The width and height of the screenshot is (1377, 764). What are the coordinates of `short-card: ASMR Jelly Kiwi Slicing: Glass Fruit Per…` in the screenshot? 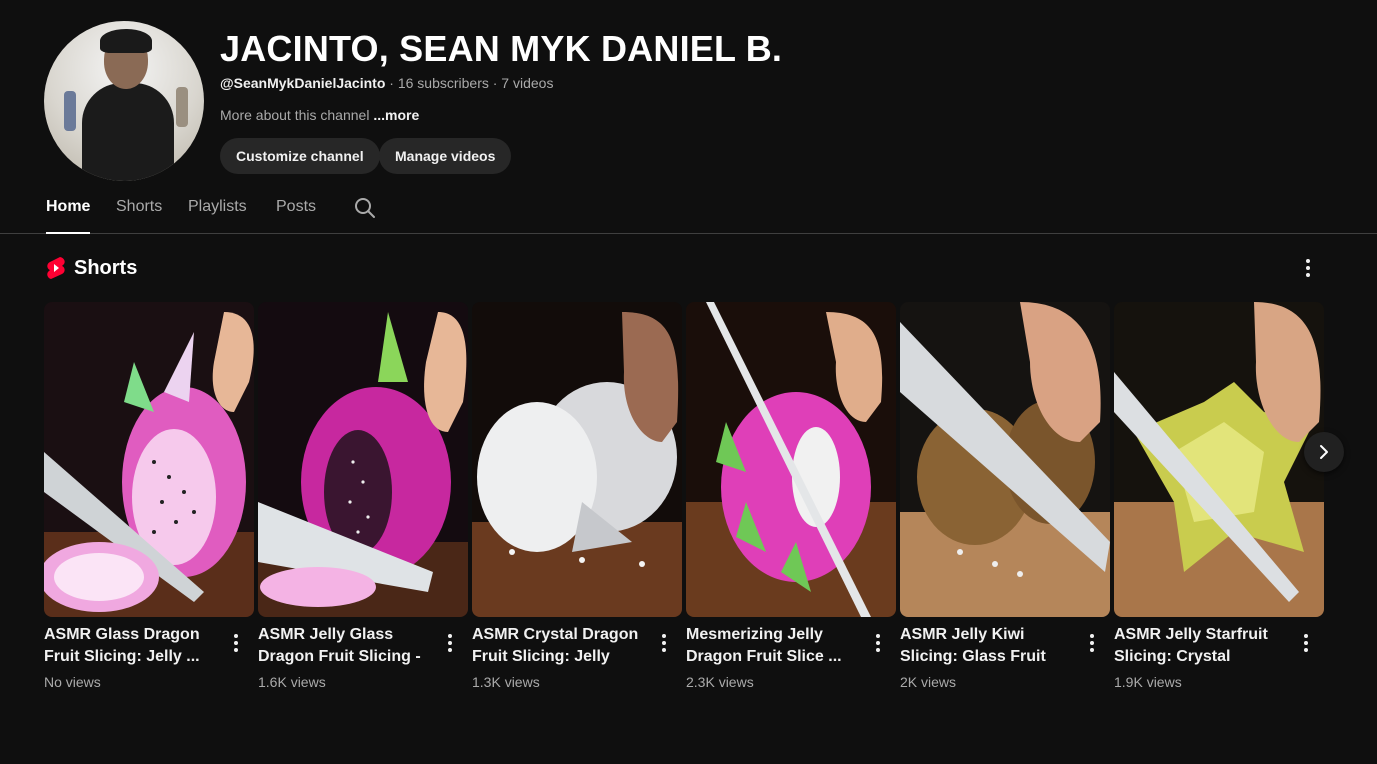 It's located at (1005, 496).